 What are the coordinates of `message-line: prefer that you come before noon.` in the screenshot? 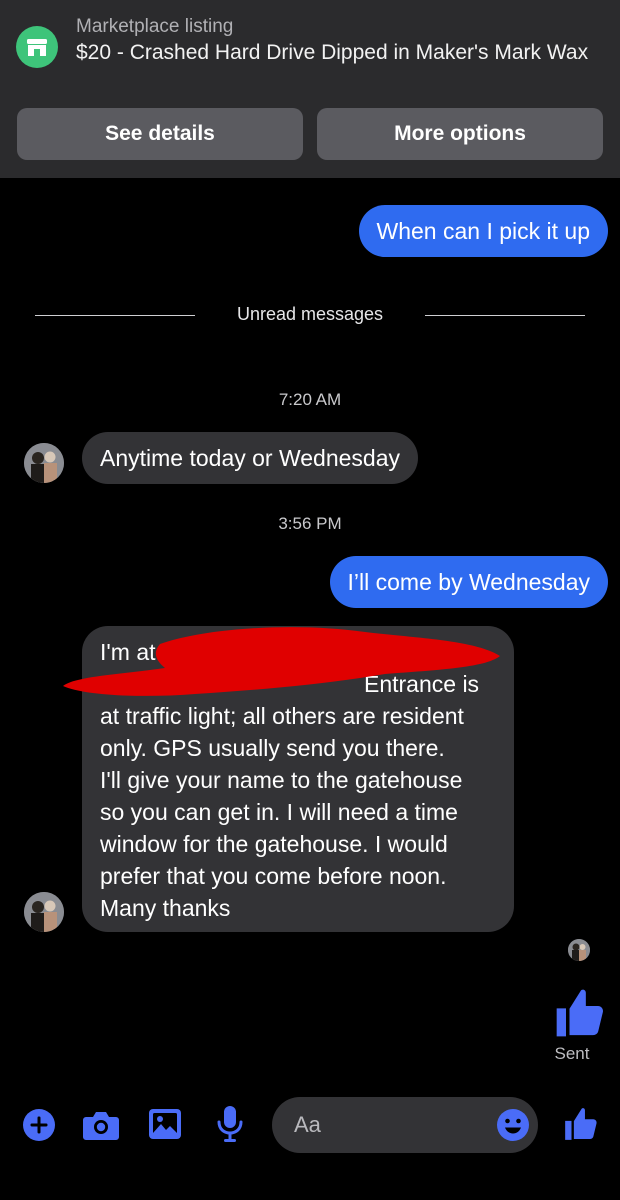 It's located at (273, 876).